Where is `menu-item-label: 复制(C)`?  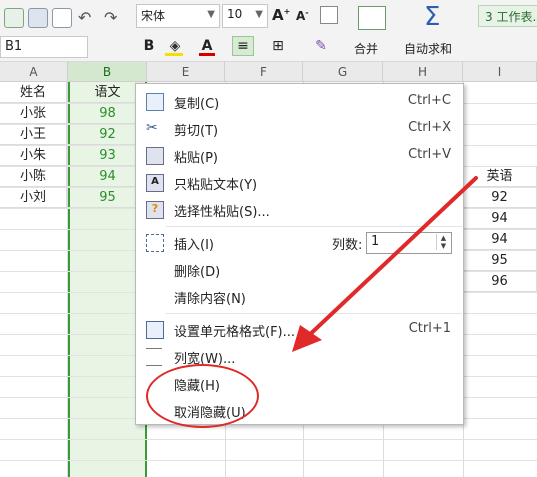 menu-item-label: 复制(C) is located at coordinates (197, 104).